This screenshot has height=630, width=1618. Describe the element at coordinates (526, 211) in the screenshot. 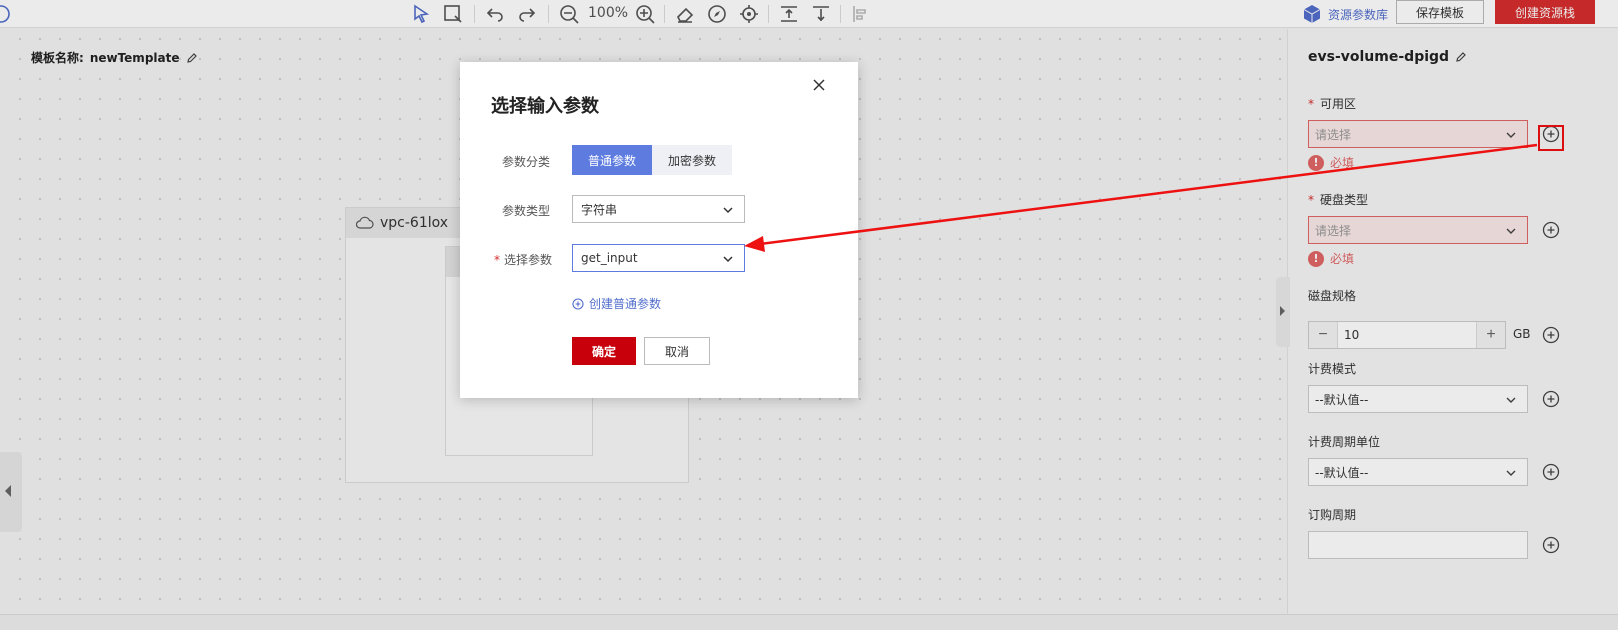

I see `type-label: 参数类型` at that location.